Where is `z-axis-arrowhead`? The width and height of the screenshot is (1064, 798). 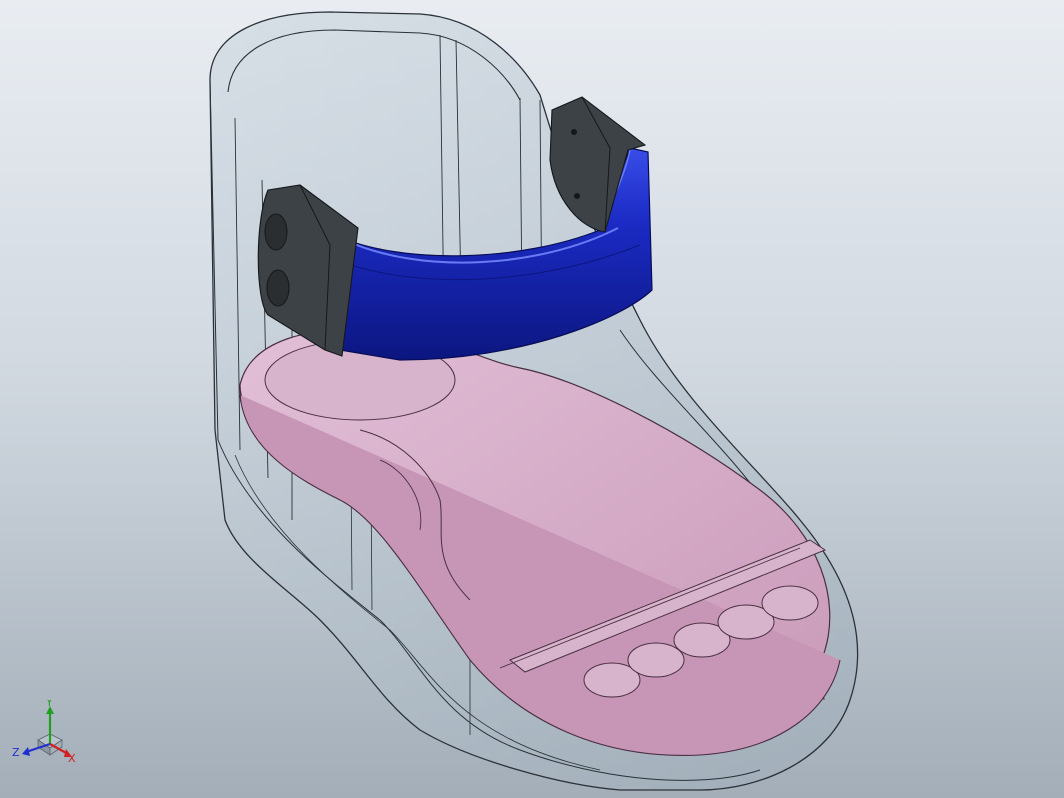
z-axis-arrowhead is located at coordinates (26, 751).